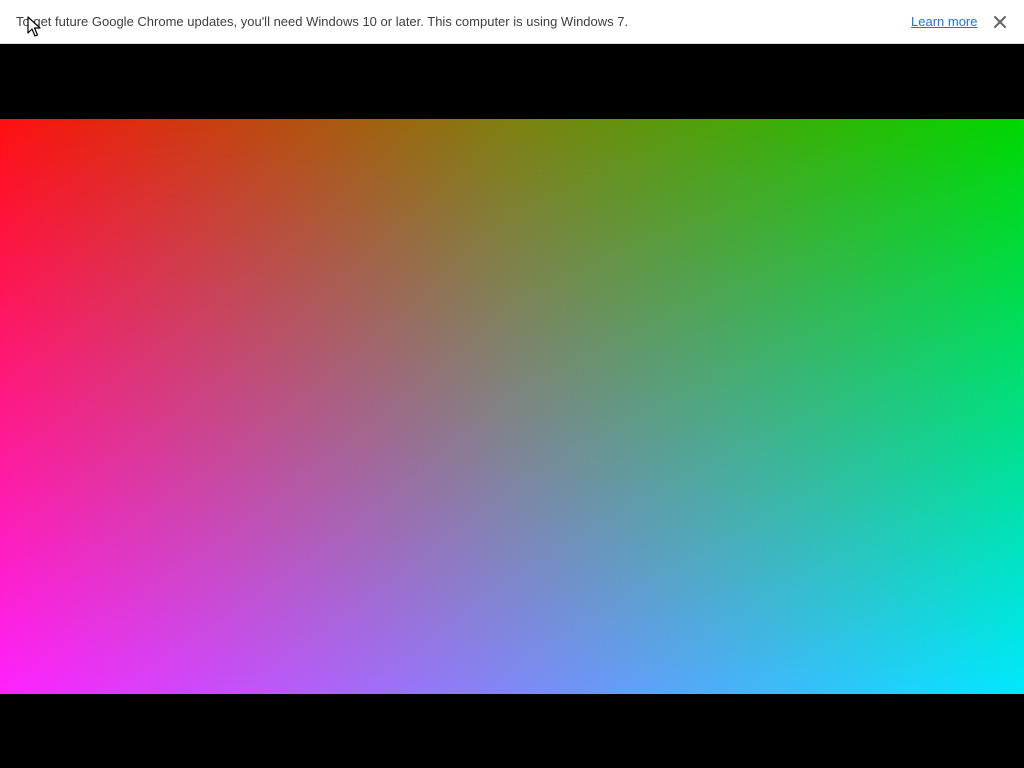  What do you see at coordinates (944, 21) in the screenshot?
I see `learn-more-link: Learn more` at bounding box center [944, 21].